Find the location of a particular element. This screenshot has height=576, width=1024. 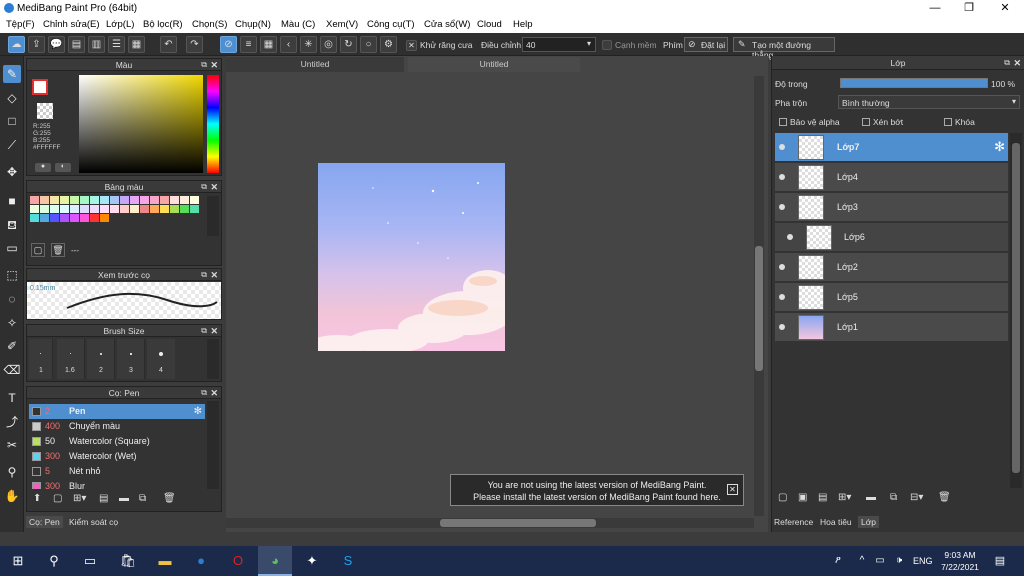

fill-rect-tool-icon: ■ is located at coordinates (12, 201).